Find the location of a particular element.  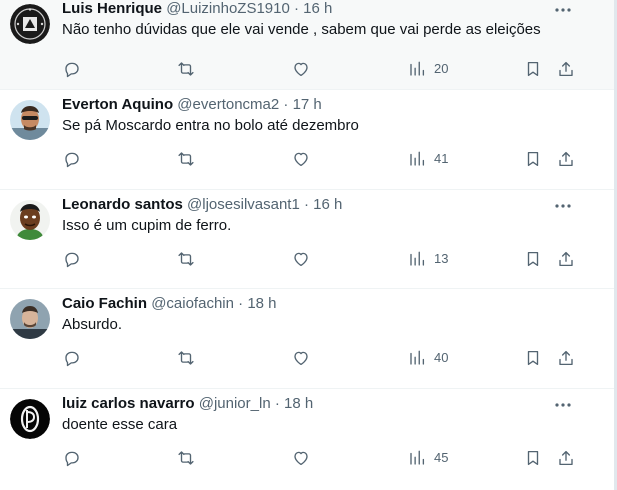

views-count: 20 is located at coordinates (441, 68).